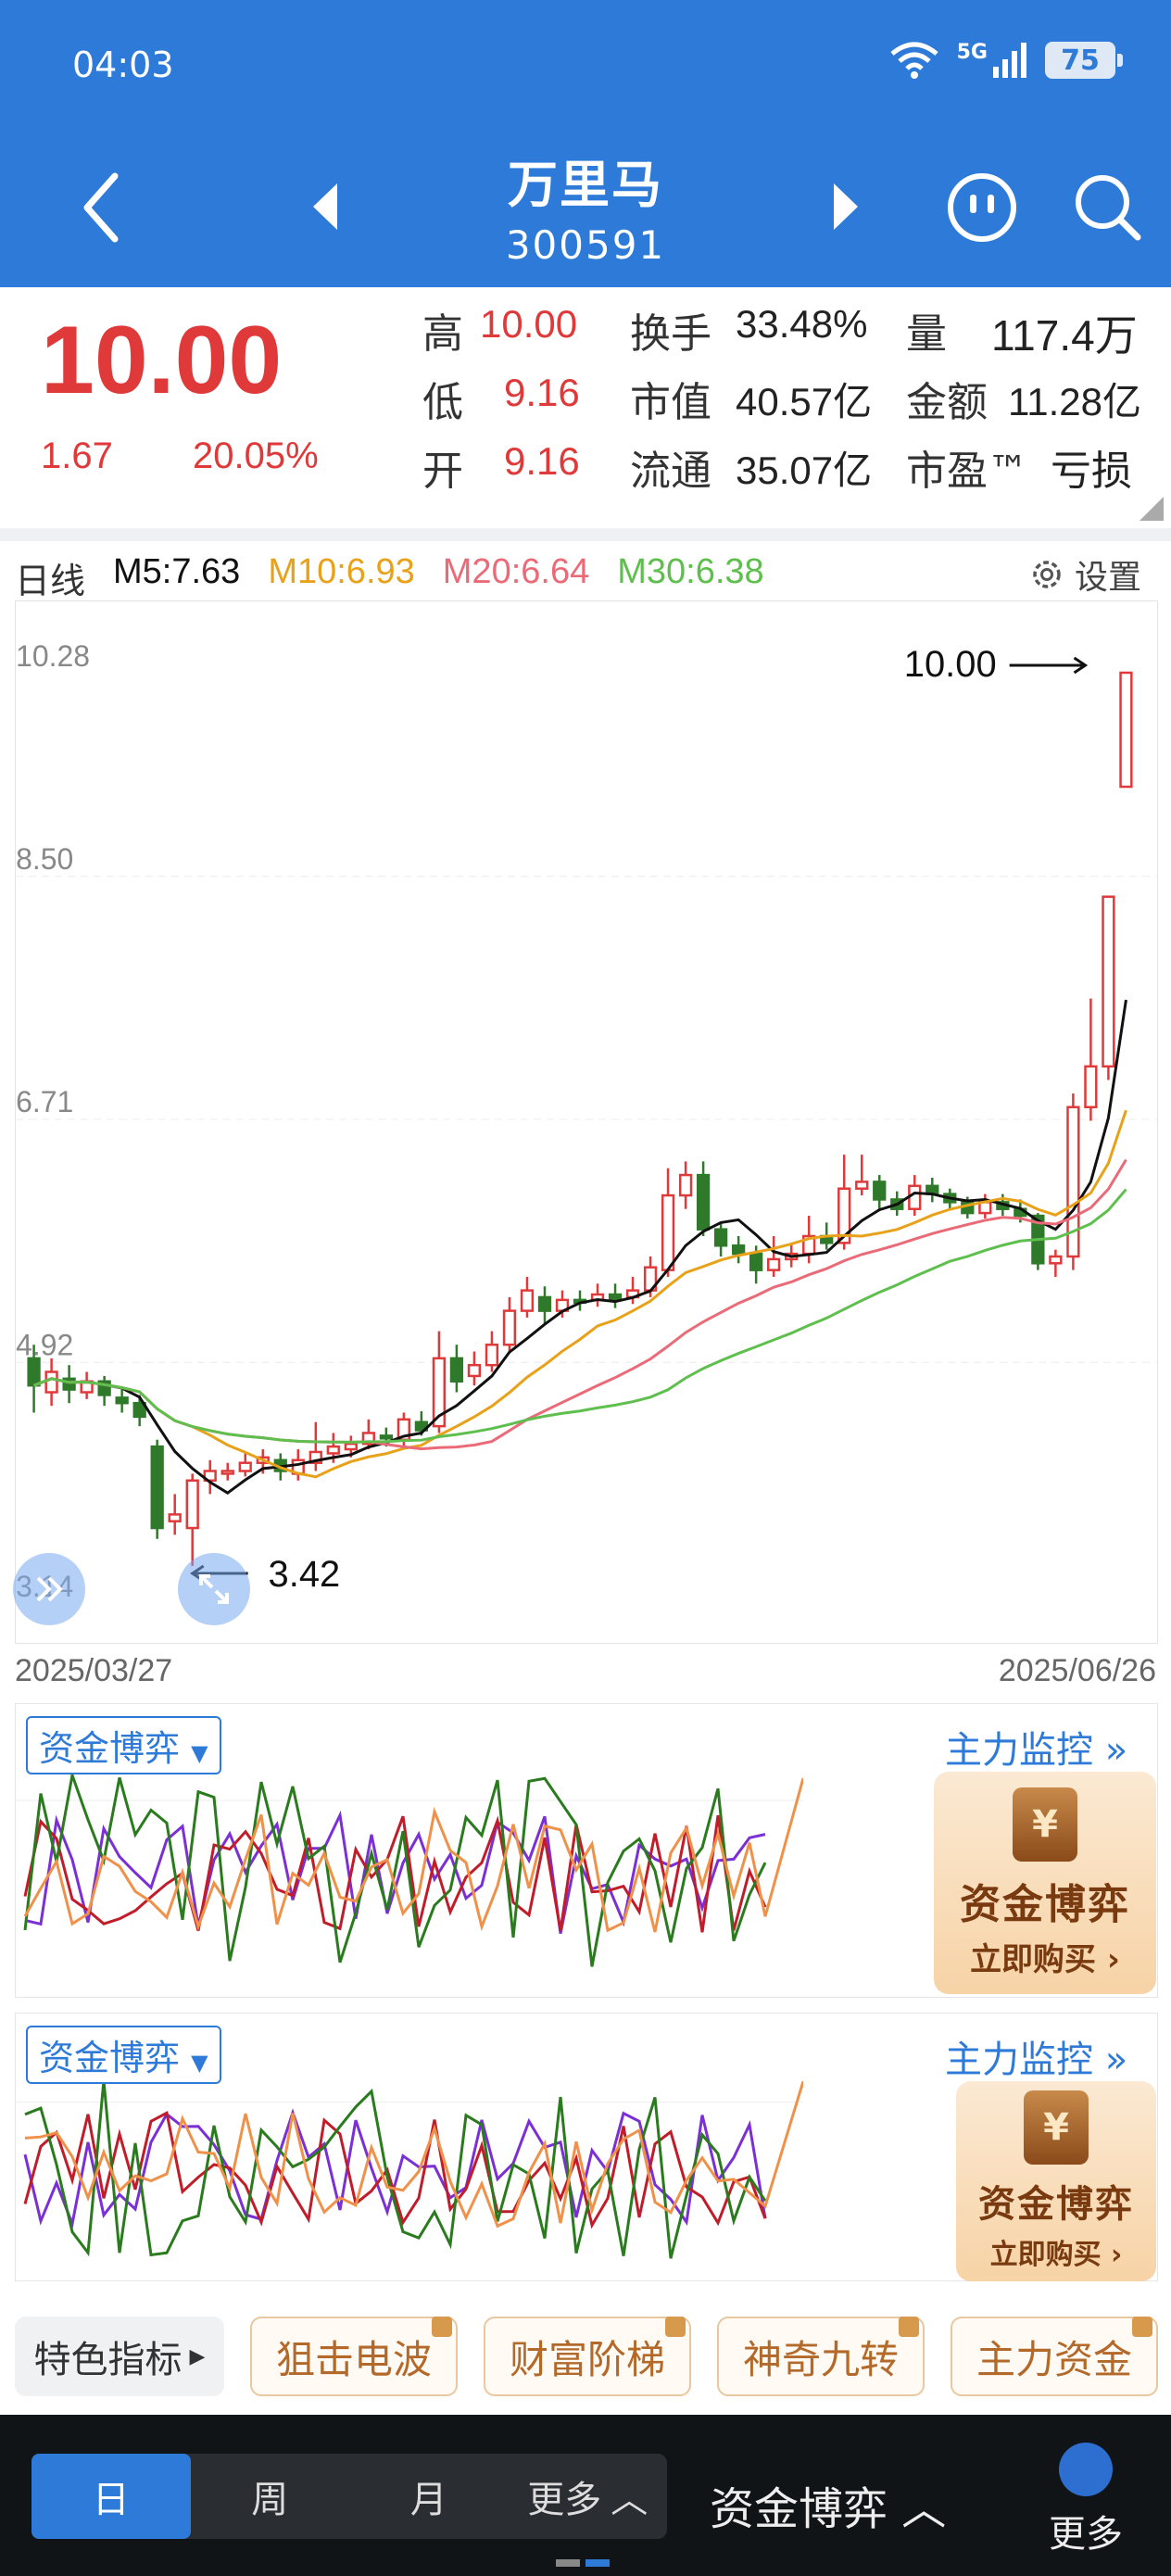  I want to click on feature-indicator-menu: 特色指标 ▶, so click(119, 2356).